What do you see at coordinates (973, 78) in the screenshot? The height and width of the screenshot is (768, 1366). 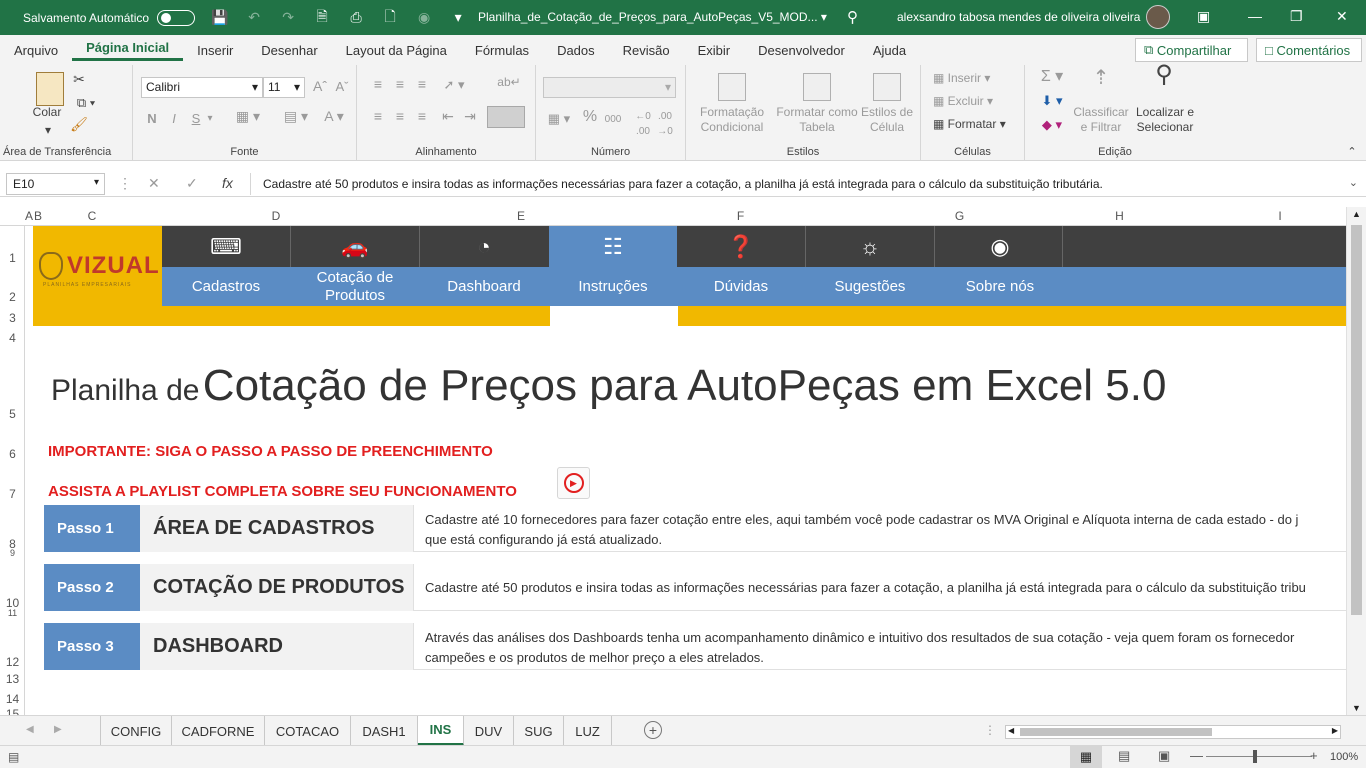 I see `insert-cells-button: ▦ Inserir ▾` at bounding box center [973, 78].